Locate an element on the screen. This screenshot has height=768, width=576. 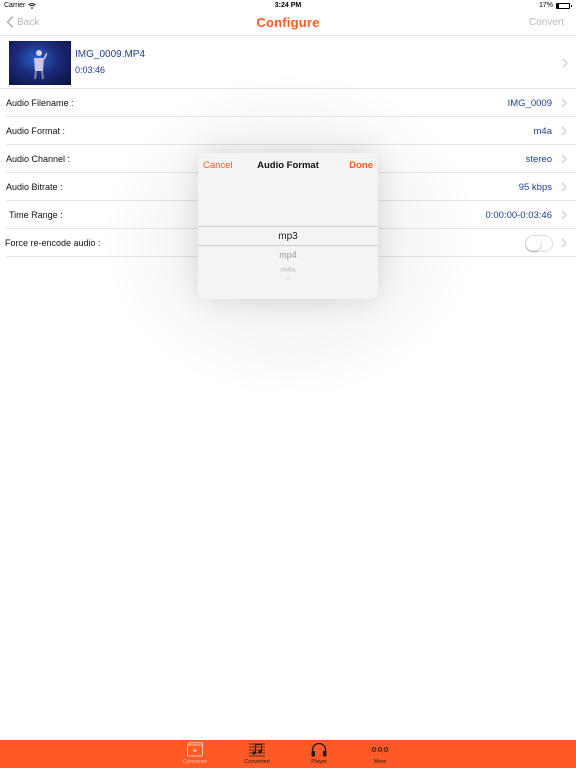
setting-value: IMG_0009 is located at coordinates (529, 103).